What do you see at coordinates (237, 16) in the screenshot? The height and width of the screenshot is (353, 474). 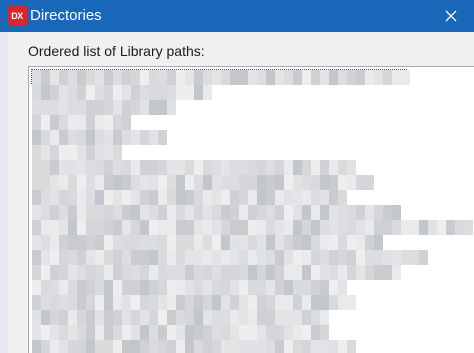 I see `title-bar: DX Directories` at bounding box center [237, 16].